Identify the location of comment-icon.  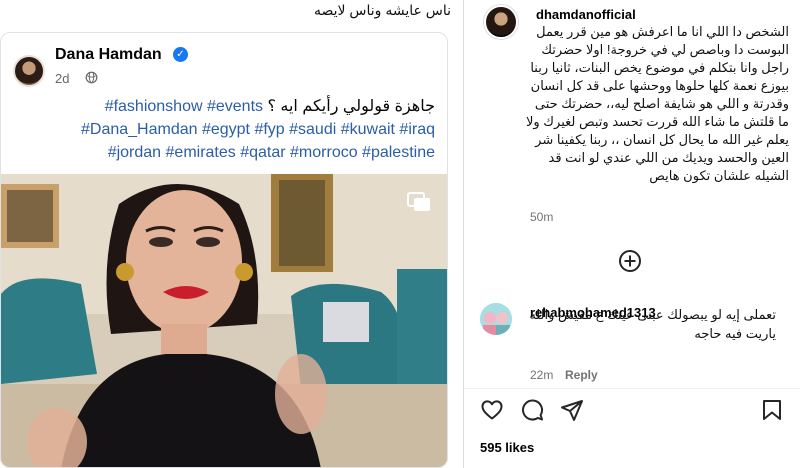
(532, 410).